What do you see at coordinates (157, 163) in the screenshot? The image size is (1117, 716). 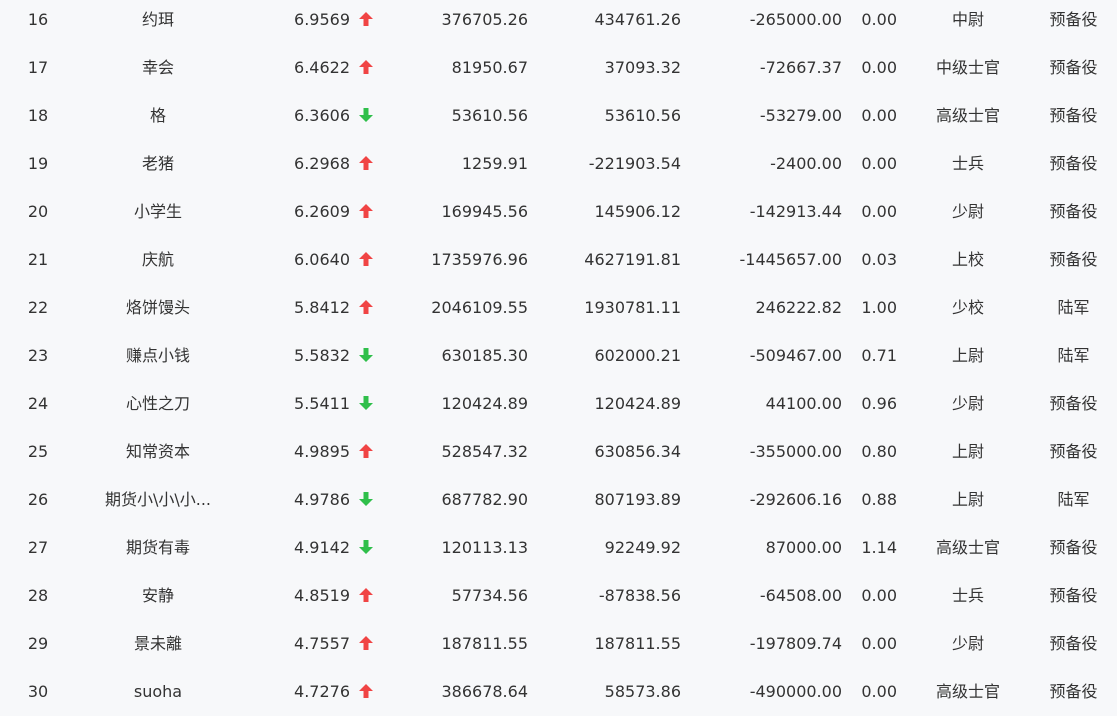 I see `name-cell: 老猪` at bounding box center [157, 163].